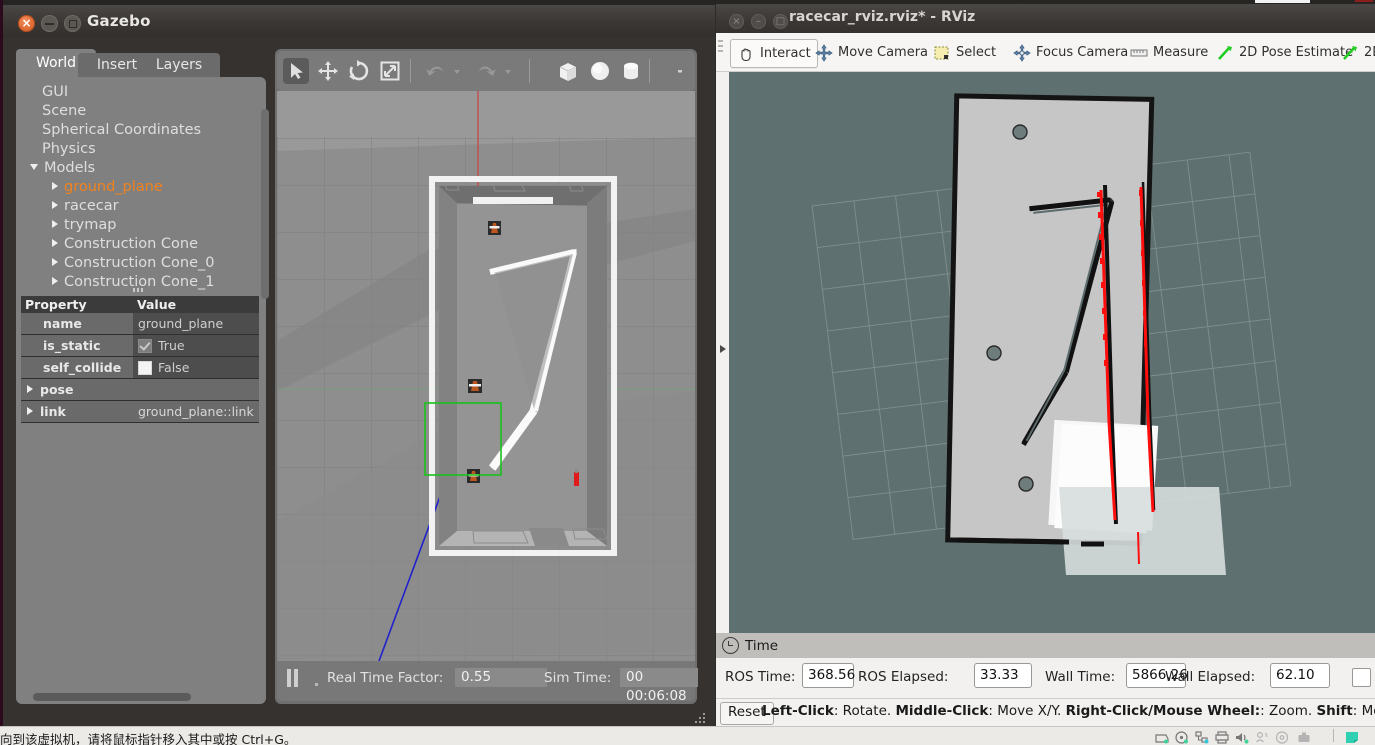 This screenshot has width=1375, height=745. I want to click on tree-item-ground-plane: ground_plane, so click(107, 187).